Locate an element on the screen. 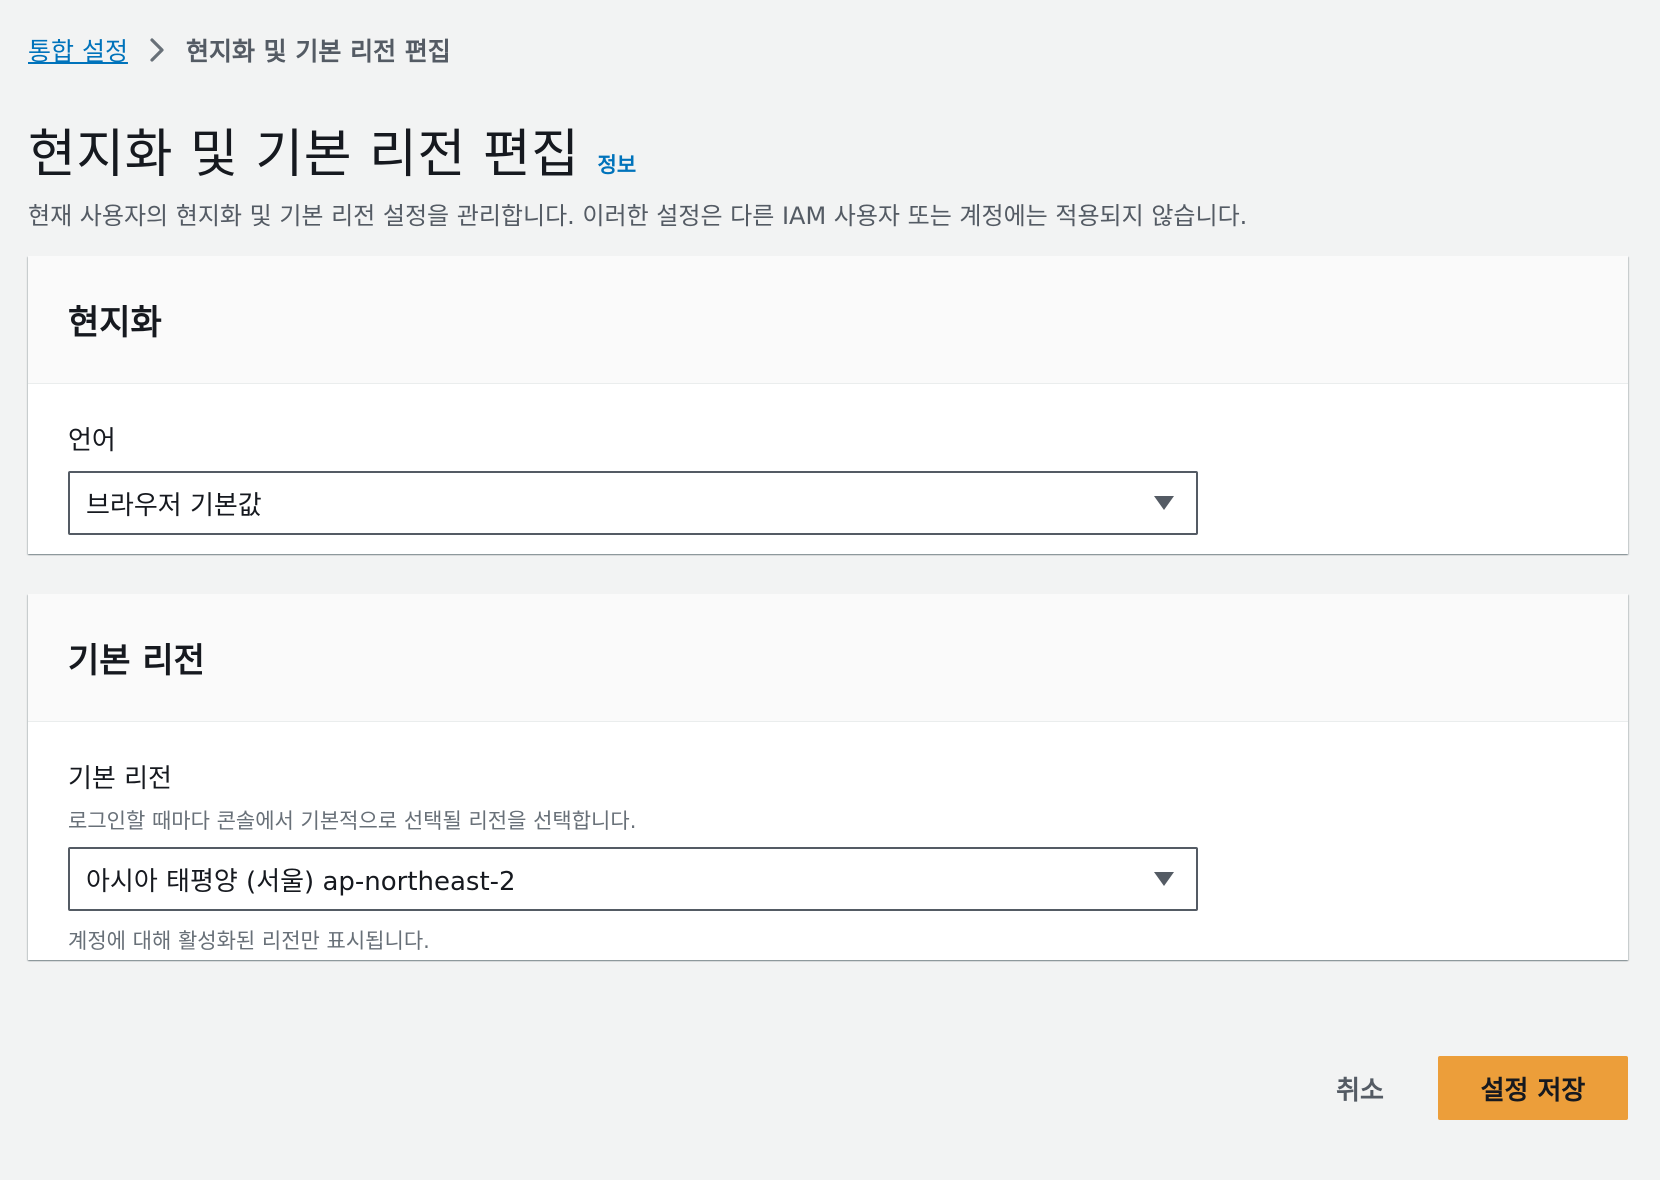  region-label: 기본 리전 is located at coordinates (120, 779).